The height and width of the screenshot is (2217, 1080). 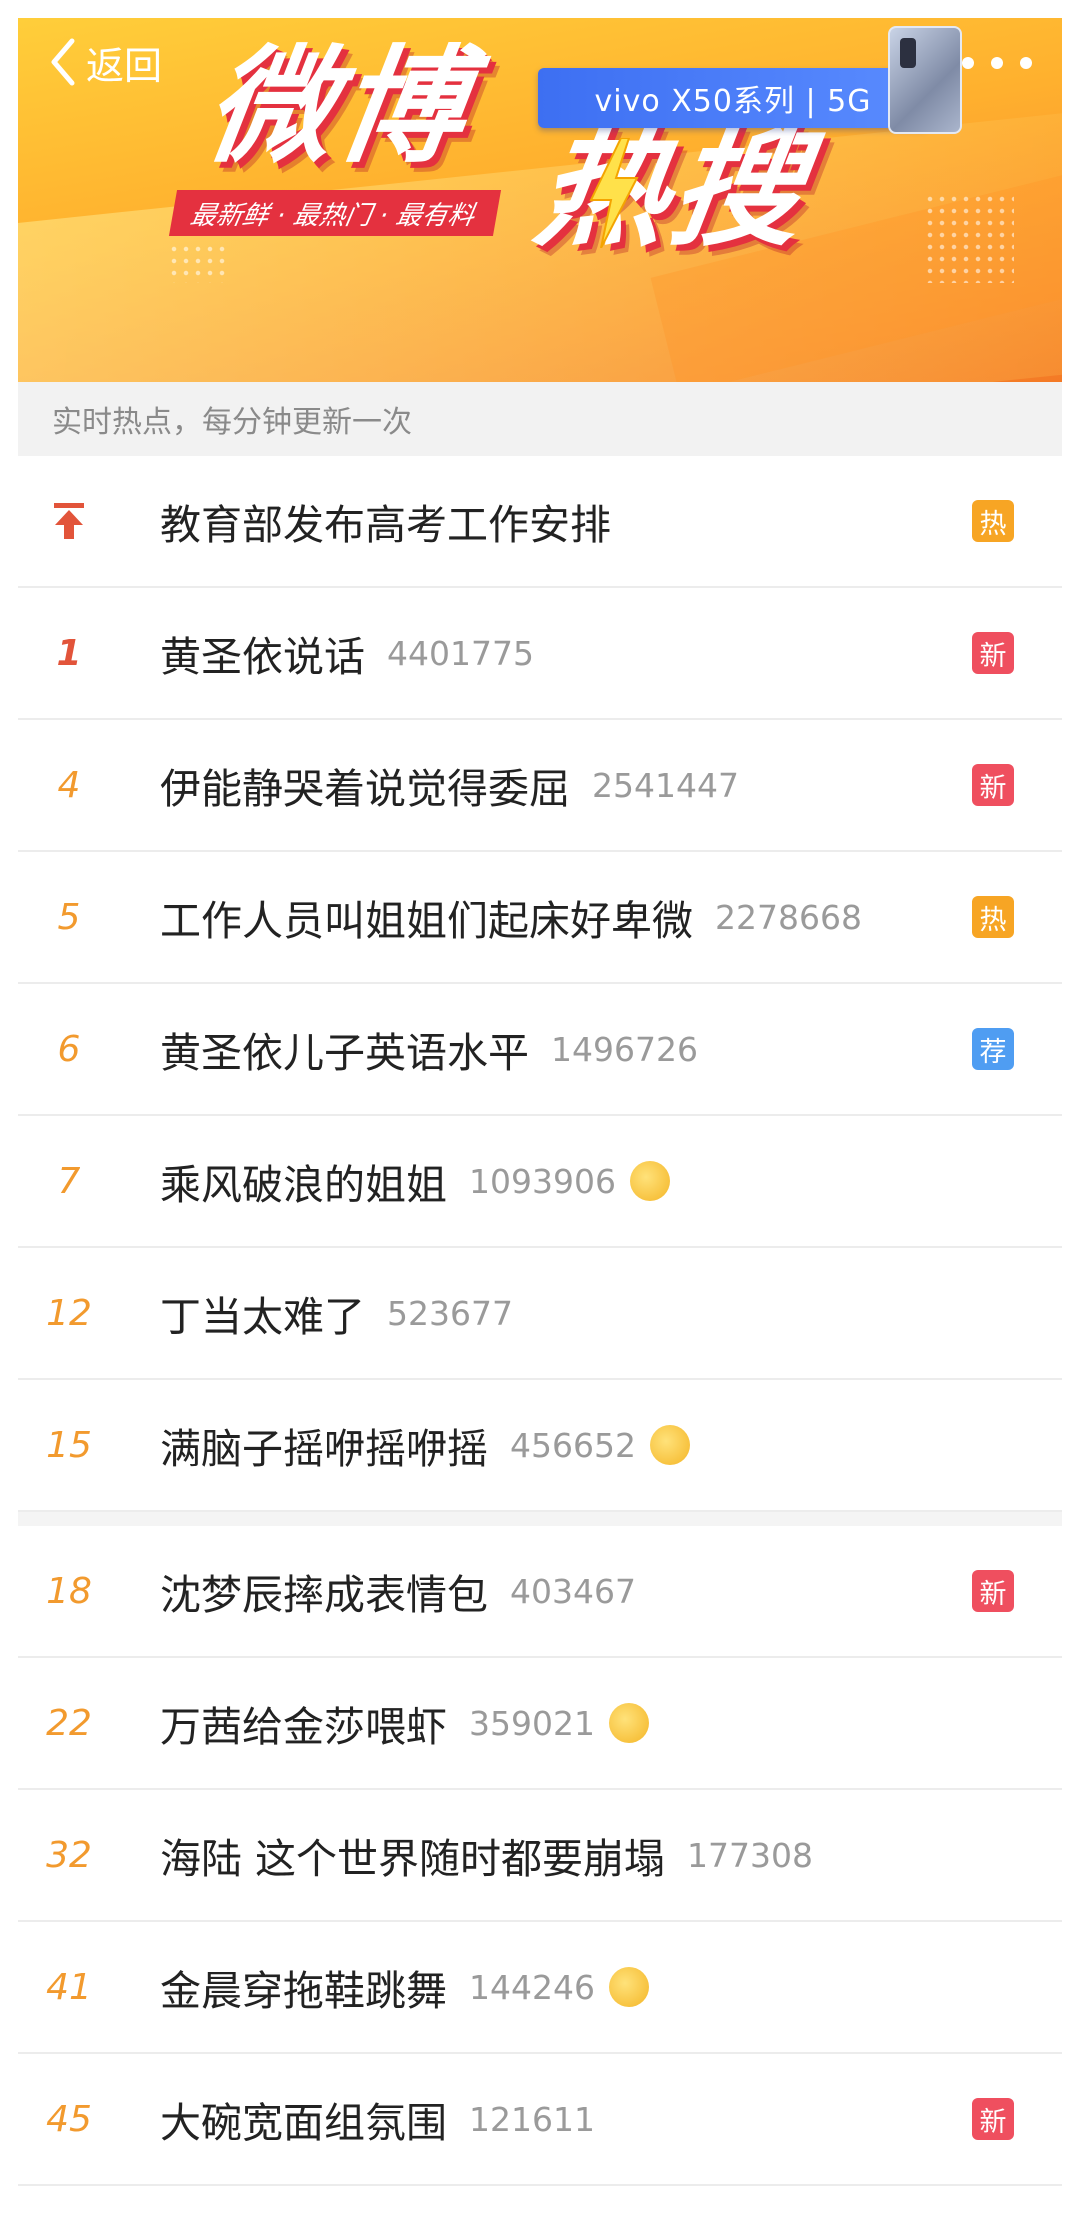 I want to click on rank-number: 45, so click(x=69, y=2119).